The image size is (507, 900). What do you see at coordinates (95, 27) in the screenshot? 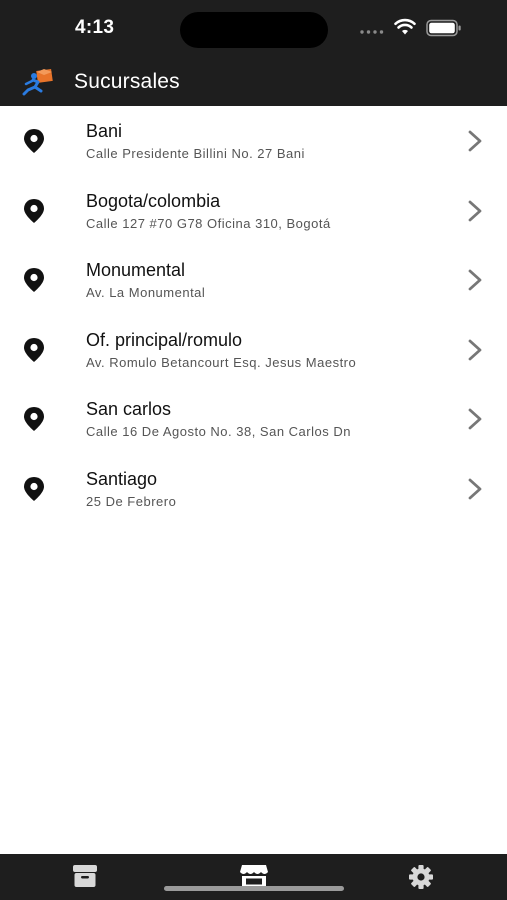
I see `status-time: 4:13` at bounding box center [95, 27].